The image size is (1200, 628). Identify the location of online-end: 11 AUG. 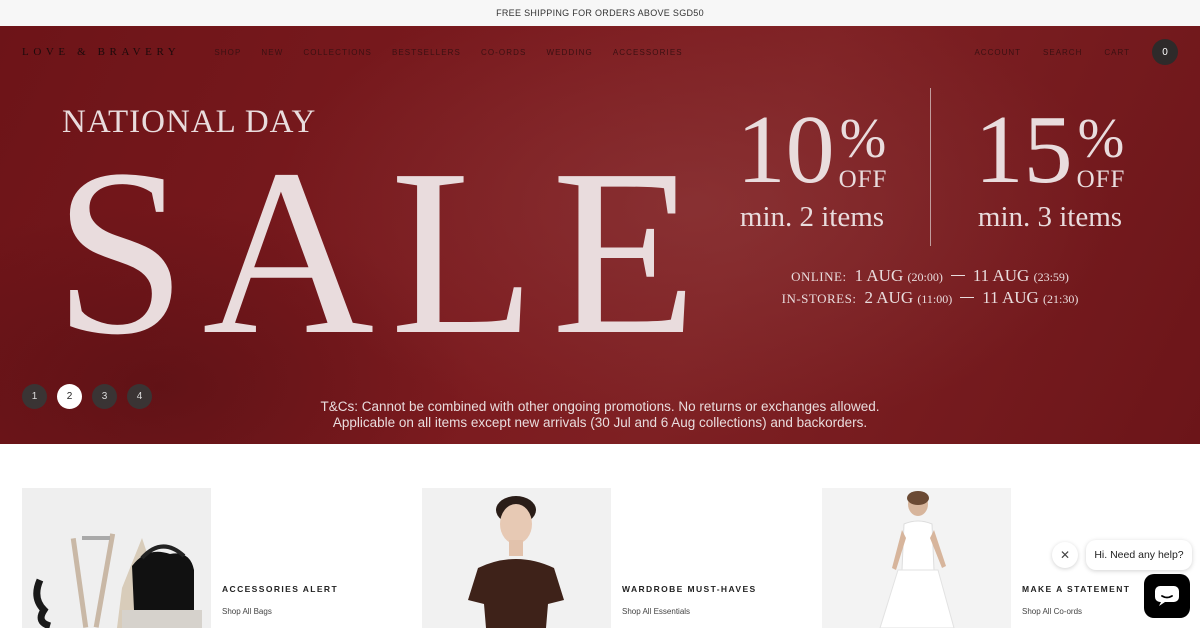
(1001, 275).